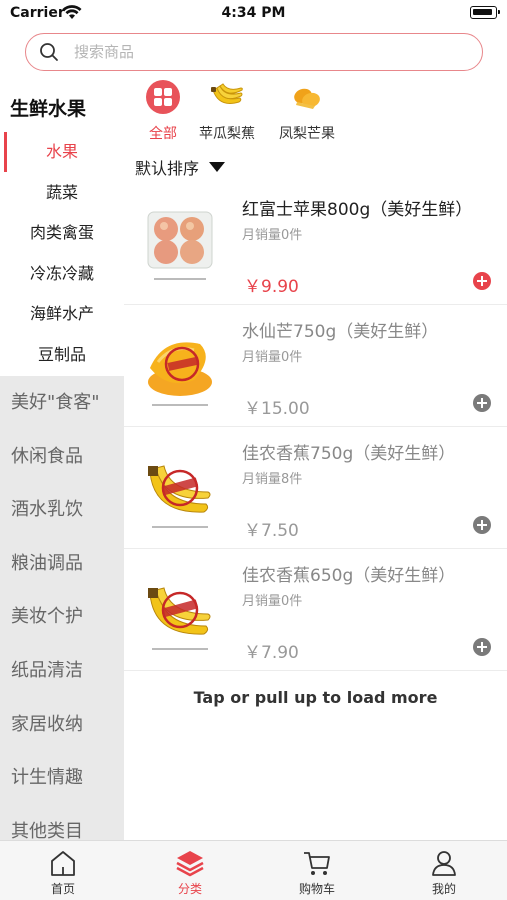 Image resolution: width=507 pixels, height=900 pixels. What do you see at coordinates (180, 245) in the screenshot?
I see `product-image-apple` at bounding box center [180, 245].